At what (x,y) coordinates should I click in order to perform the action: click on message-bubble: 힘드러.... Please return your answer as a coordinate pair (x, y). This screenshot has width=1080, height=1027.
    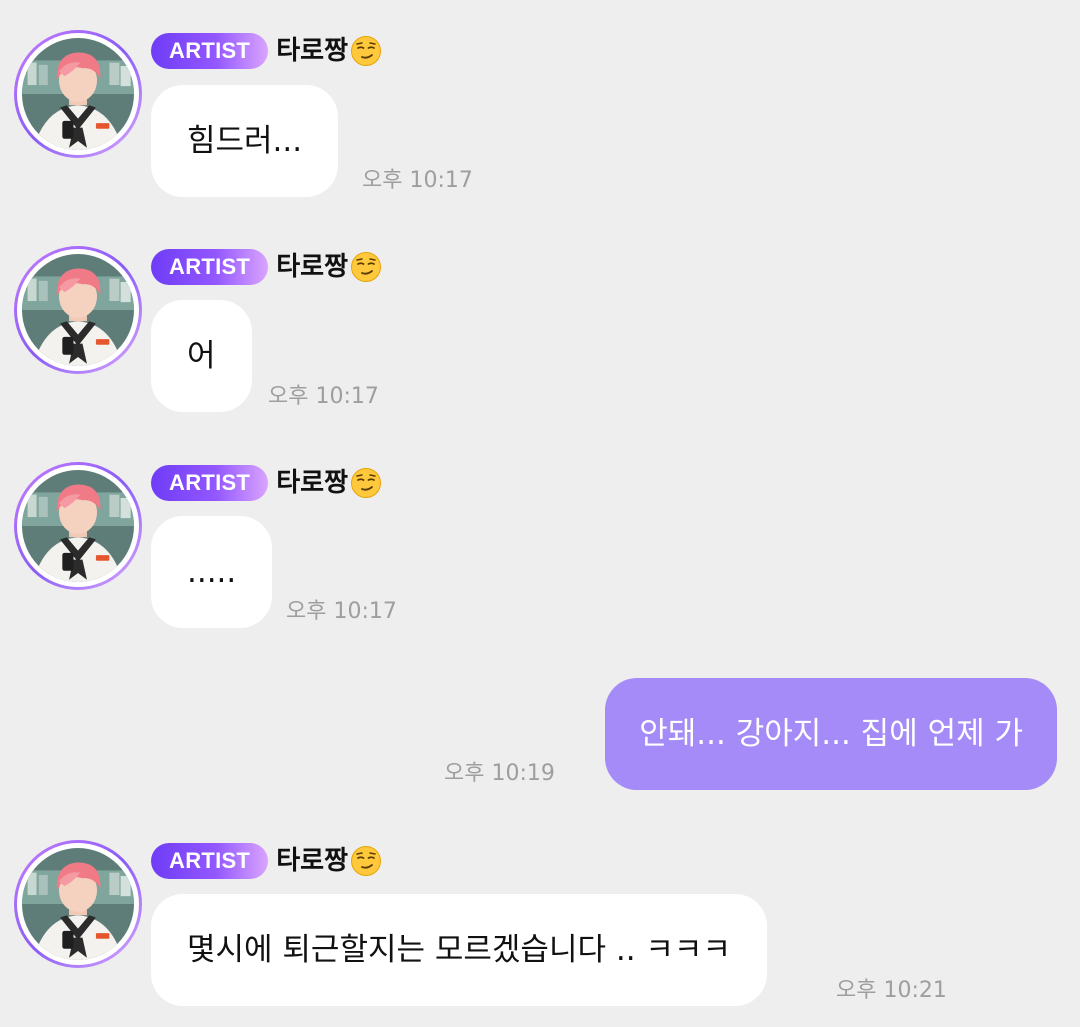
    Looking at the image, I should click on (245, 141).